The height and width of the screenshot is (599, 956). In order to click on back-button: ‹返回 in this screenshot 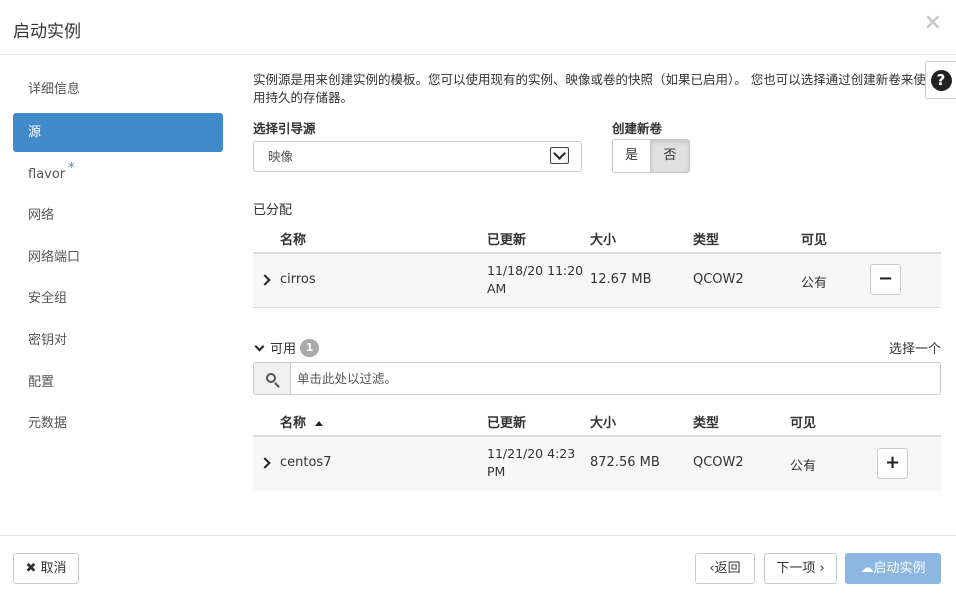, I will do `click(725, 568)`.